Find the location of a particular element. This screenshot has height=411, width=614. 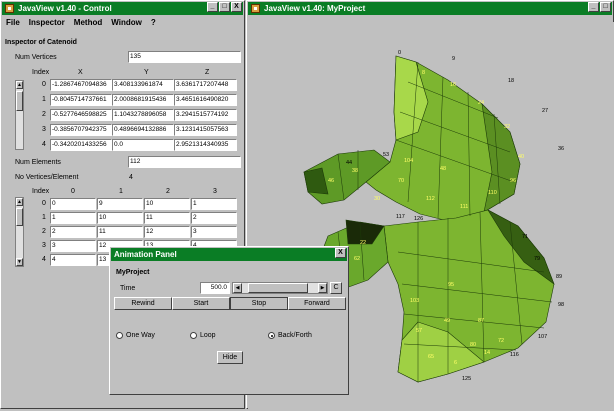

vertex-label: 110 is located at coordinates (492, 193).